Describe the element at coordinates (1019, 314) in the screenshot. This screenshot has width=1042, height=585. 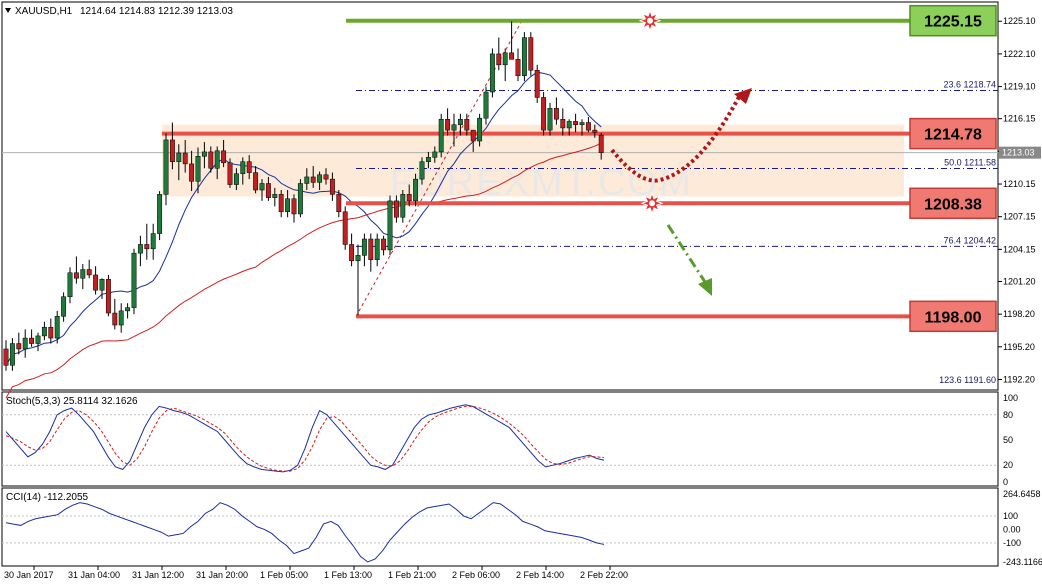
I see `y-tick-label: 1198.20` at that location.